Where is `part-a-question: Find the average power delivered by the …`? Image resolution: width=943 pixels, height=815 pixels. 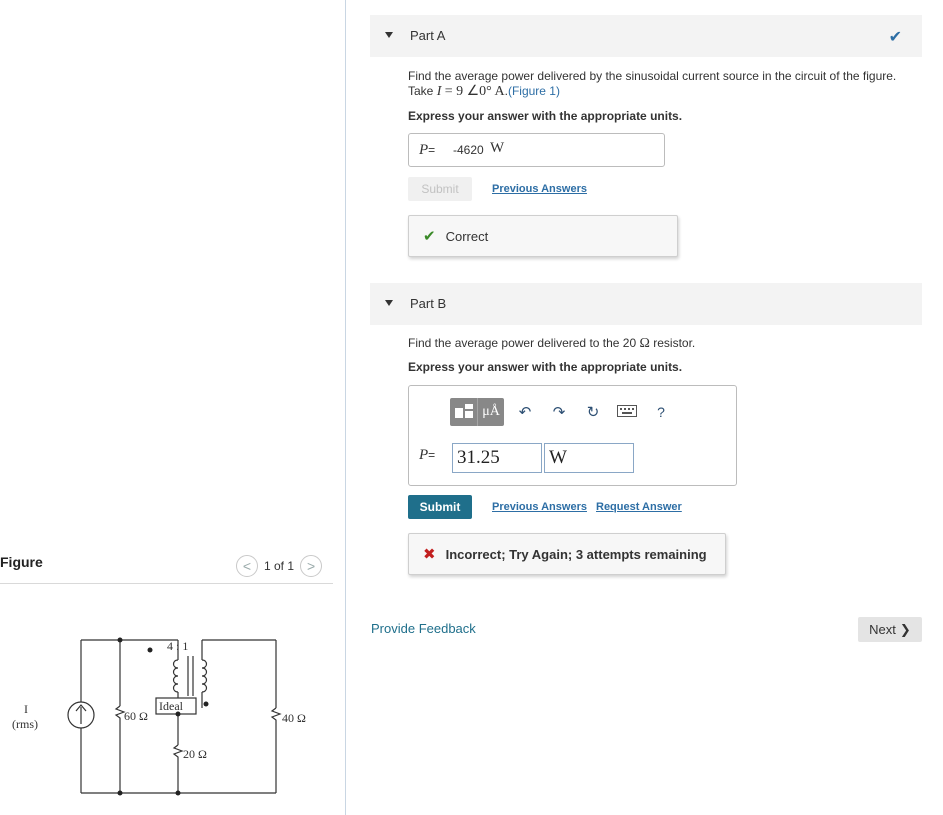 part-a-question: Find the average power delivered by the … is located at coordinates (652, 84).